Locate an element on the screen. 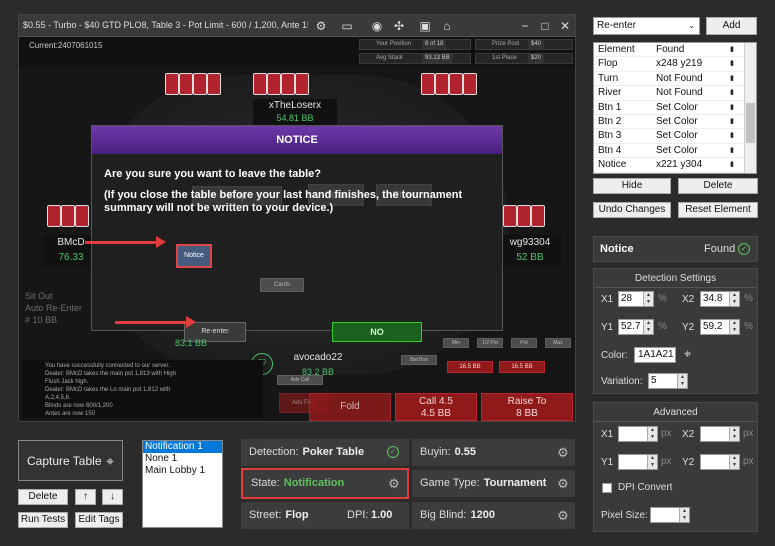  element-row: Flop x248 y219 ▮ is located at coordinates (675, 64).